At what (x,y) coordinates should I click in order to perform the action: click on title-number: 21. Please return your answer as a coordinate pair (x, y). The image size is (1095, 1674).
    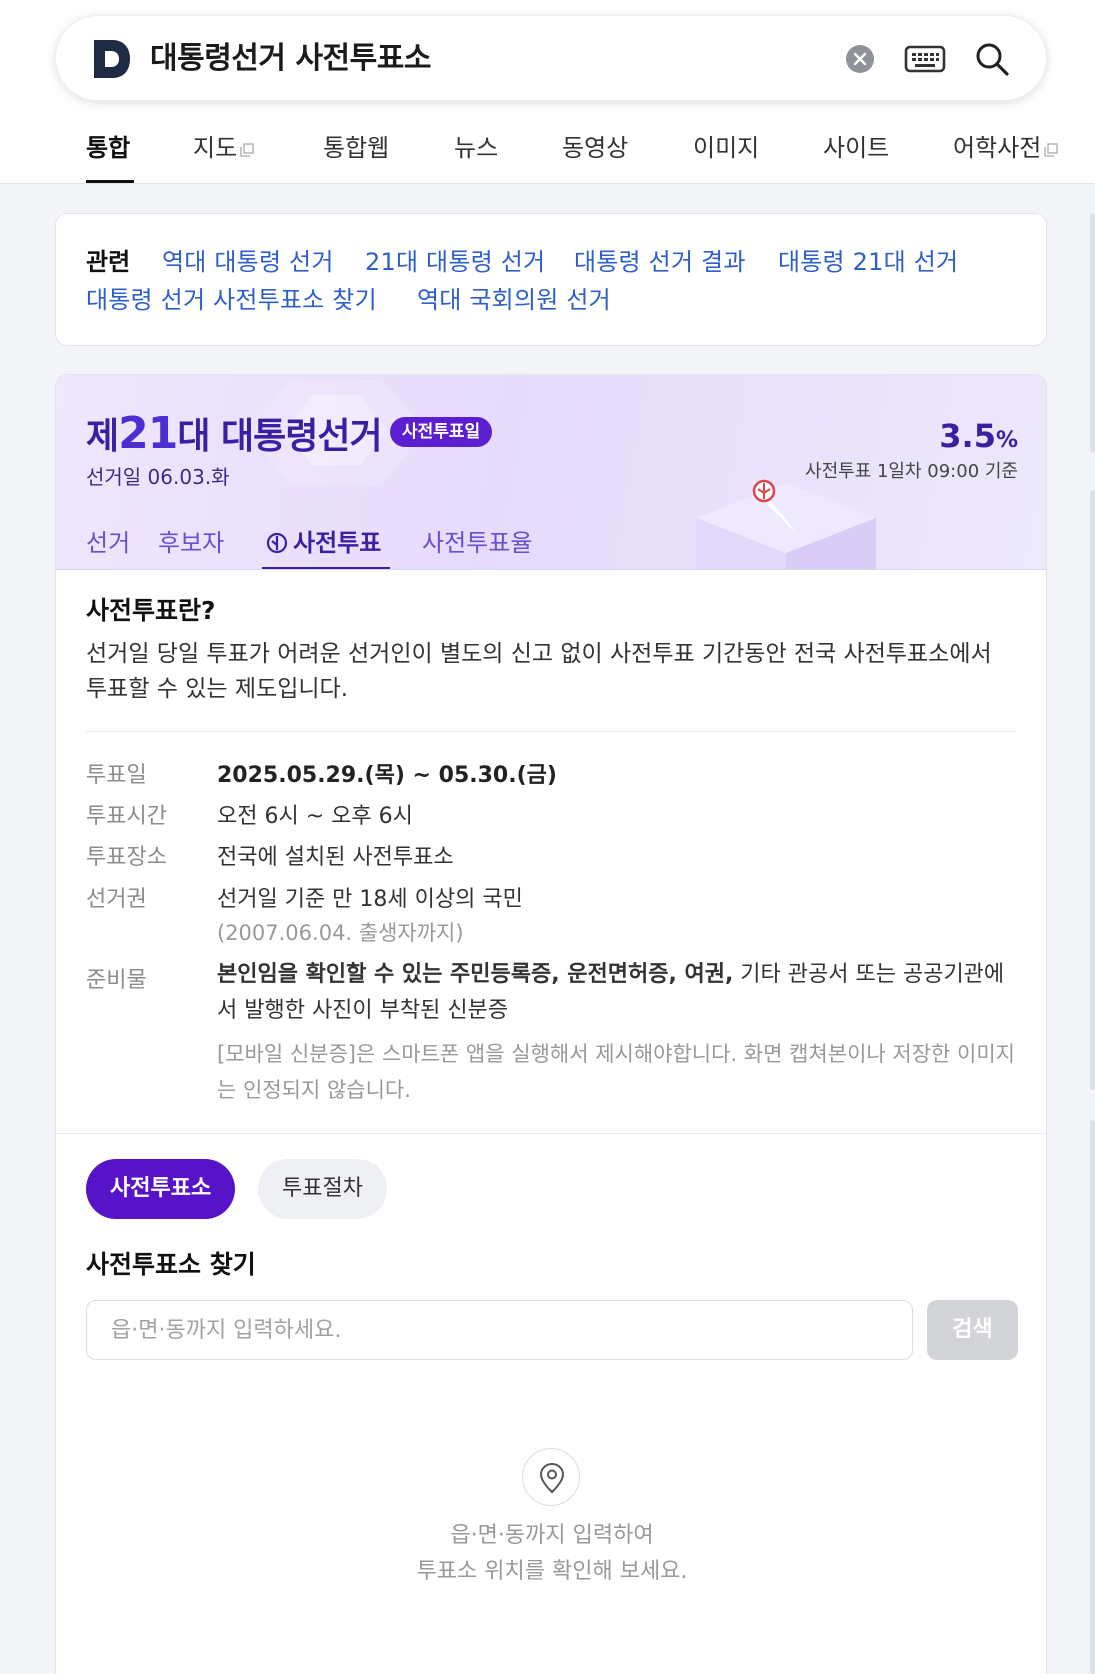
    Looking at the image, I should click on (148, 433).